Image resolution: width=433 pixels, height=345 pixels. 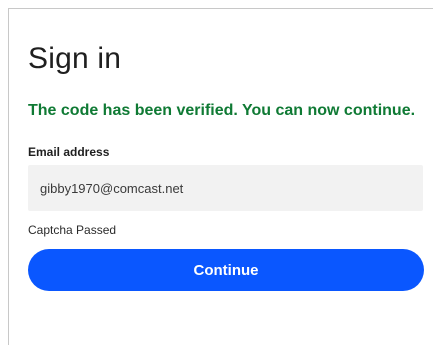 What do you see at coordinates (75, 58) in the screenshot?
I see `page-title: Sign in` at bounding box center [75, 58].